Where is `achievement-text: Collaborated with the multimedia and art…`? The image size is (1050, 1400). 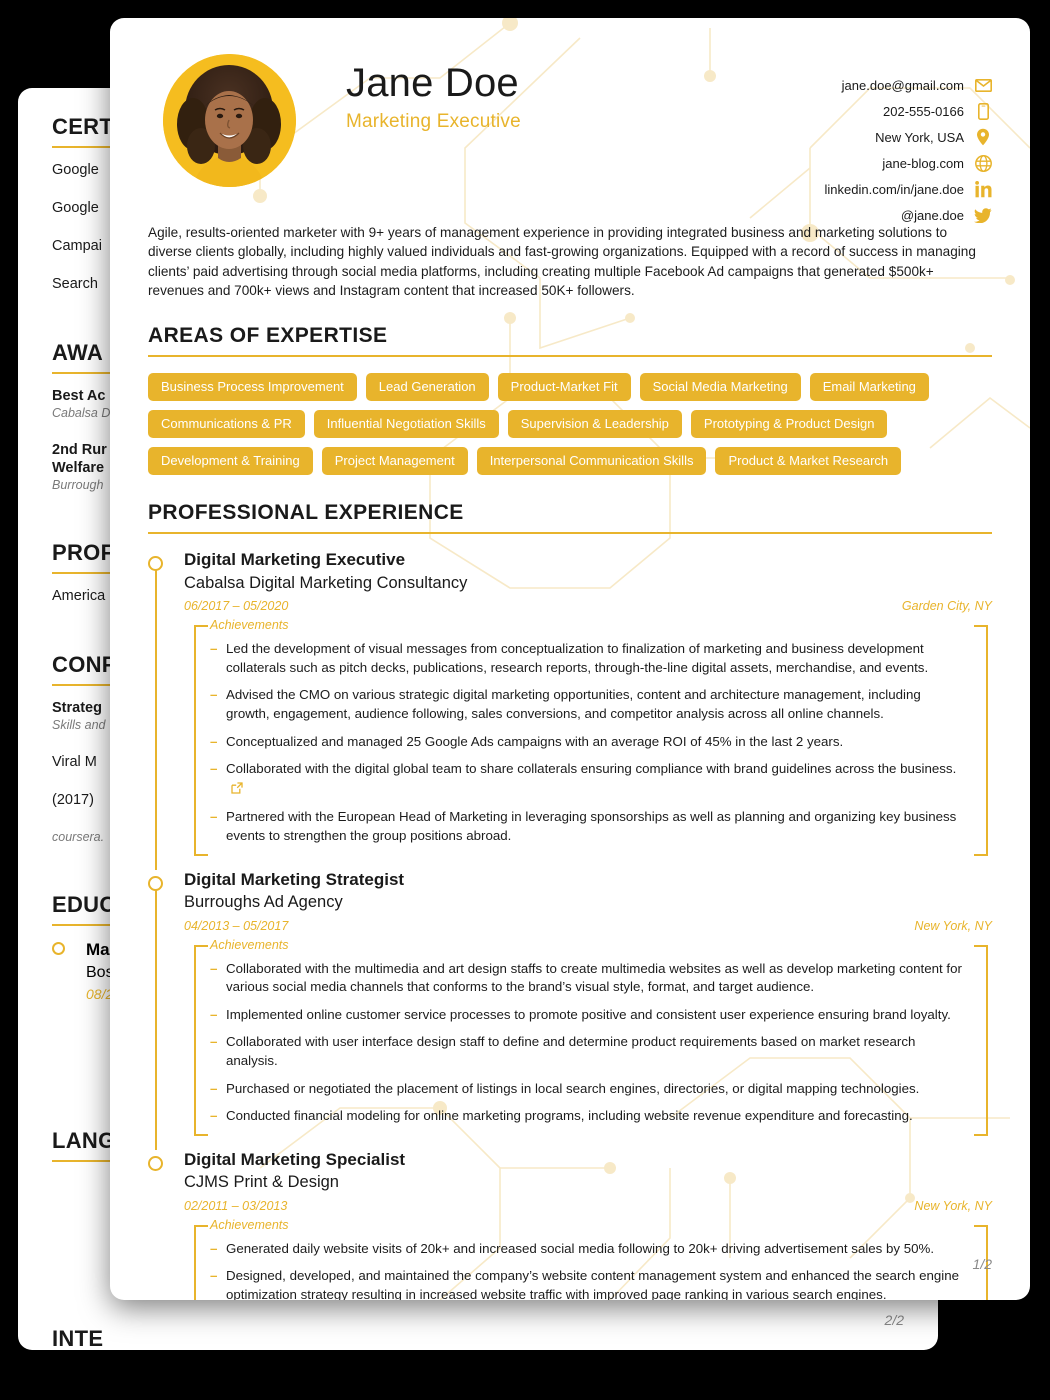
achievement-text: Collaborated with the multimedia and art… is located at coordinates (594, 977).